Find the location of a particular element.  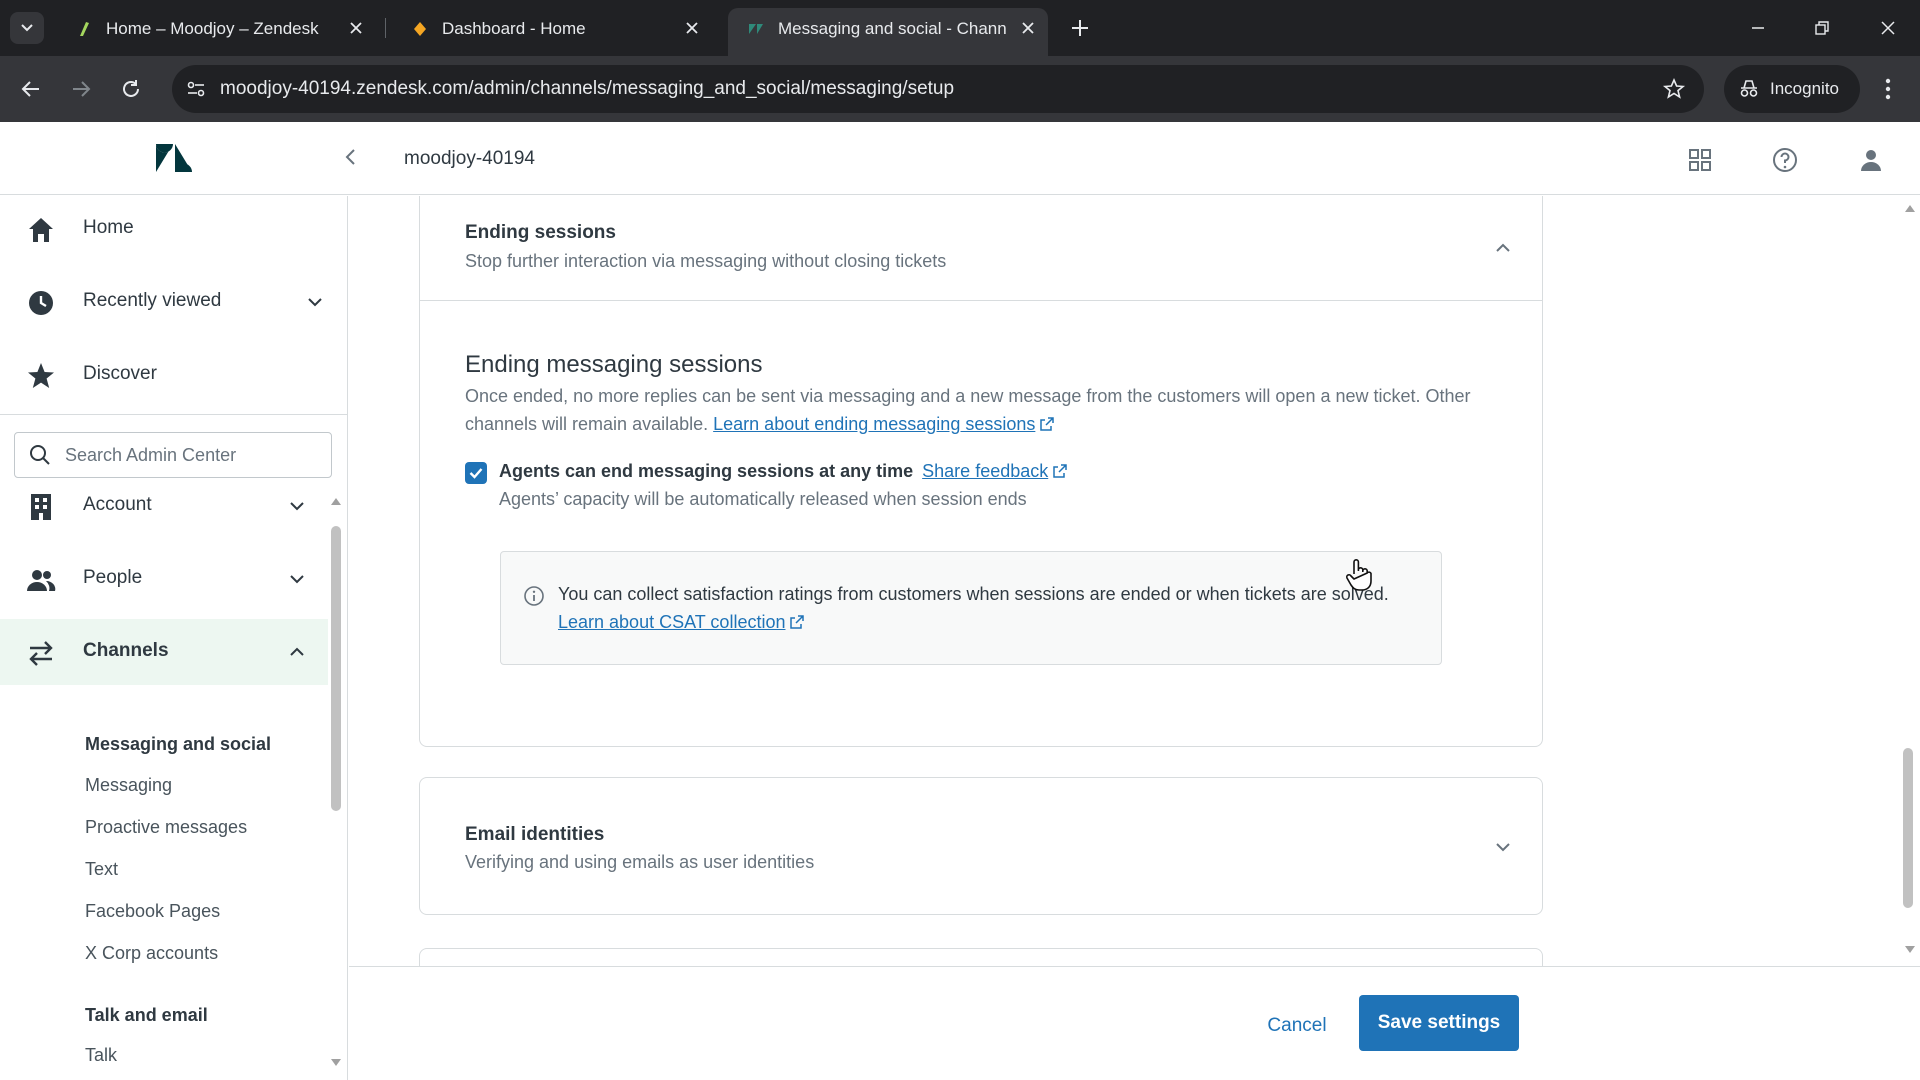

checkmark-icon is located at coordinates (476, 473).